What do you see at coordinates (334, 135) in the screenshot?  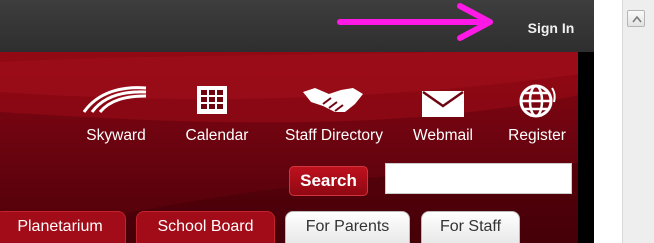 I see `staff-directory-label: Staff Directory` at bounding box center [334, 135].